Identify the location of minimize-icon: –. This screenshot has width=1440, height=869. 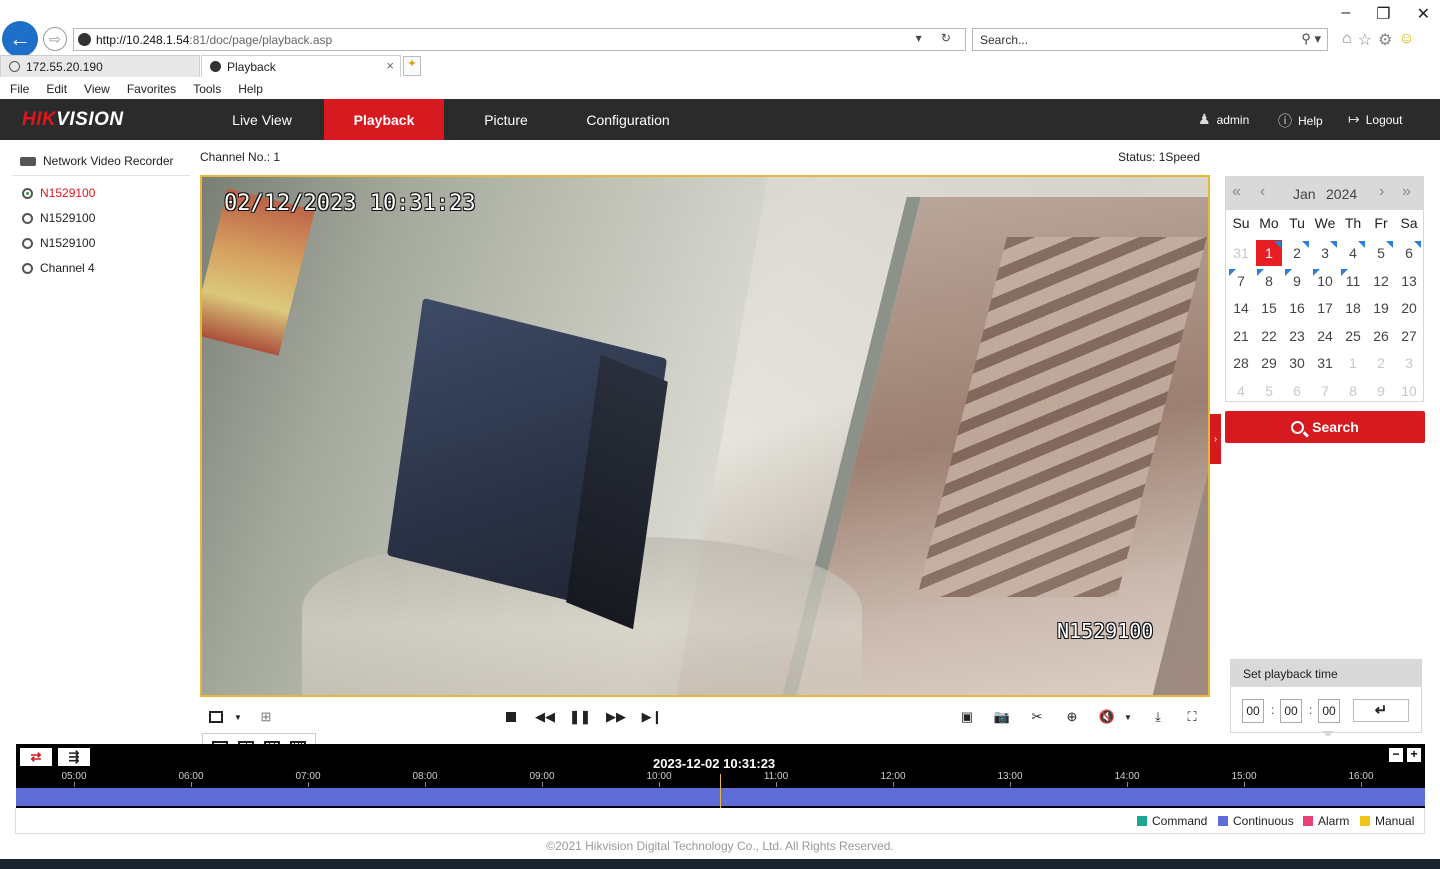
(1345, 14).